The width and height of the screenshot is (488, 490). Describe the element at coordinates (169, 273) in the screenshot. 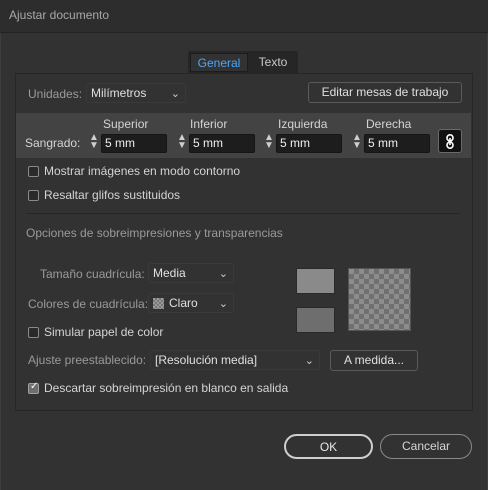

I see `grid-size-value: Media` at that location.